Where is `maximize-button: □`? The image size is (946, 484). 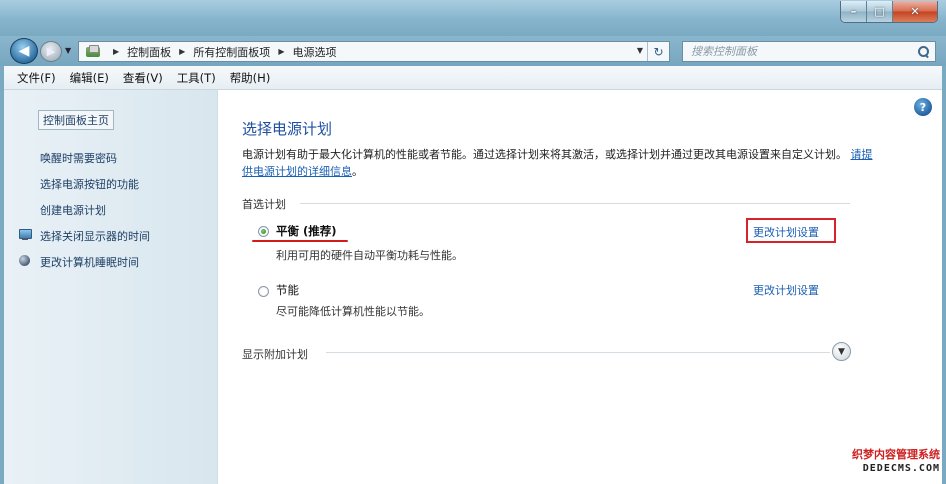
maximize-button: □ is located at coordinates (880, 11).